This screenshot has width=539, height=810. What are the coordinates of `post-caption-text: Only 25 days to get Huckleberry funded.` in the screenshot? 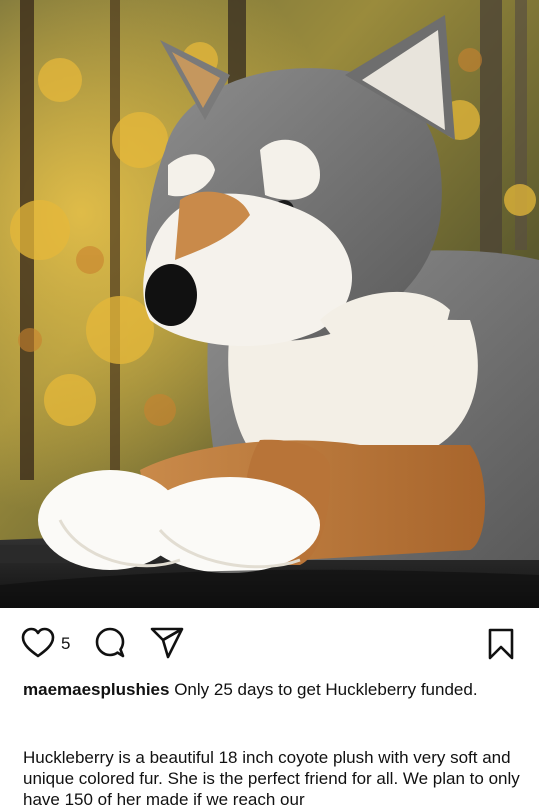 It's located at (326, 689).